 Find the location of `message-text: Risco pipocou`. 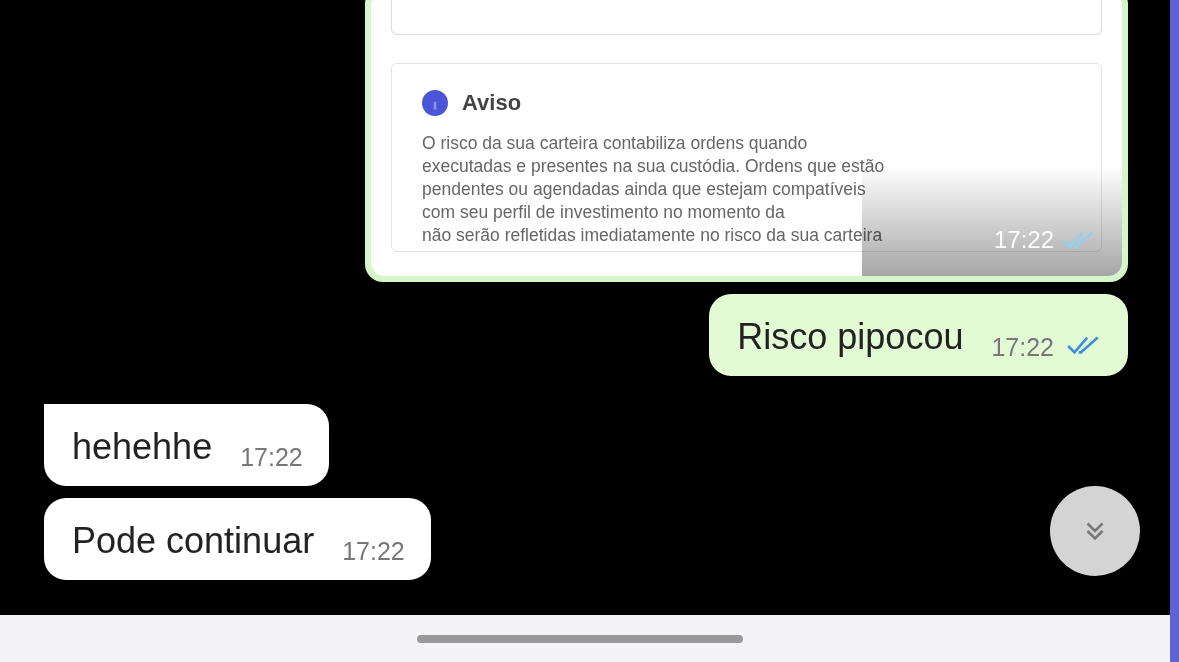

message-text: Risco pipocou is located at coordinates (850, 337).